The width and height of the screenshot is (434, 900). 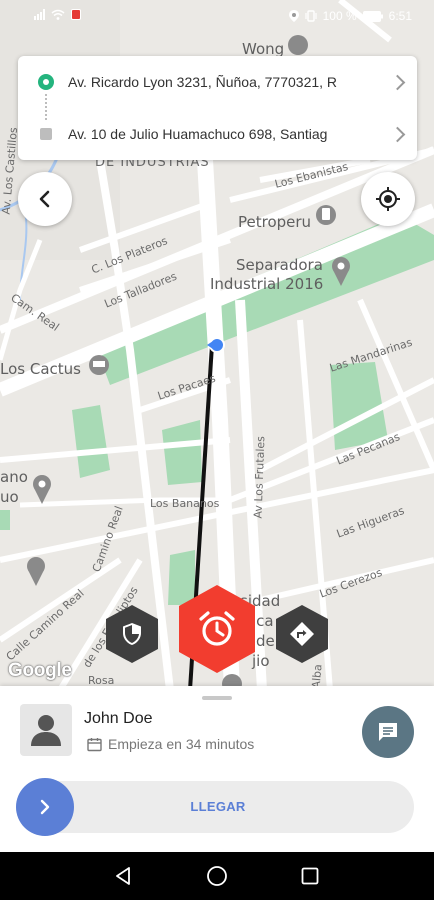 I want to click on turn-arrow-icon, so click(x=302, y=634).